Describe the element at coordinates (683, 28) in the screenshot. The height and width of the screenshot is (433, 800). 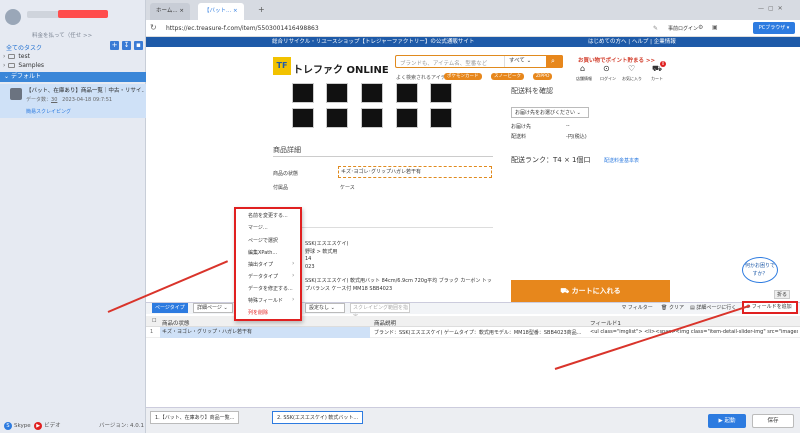
I see `login-link: 事前ログイン` at that location.